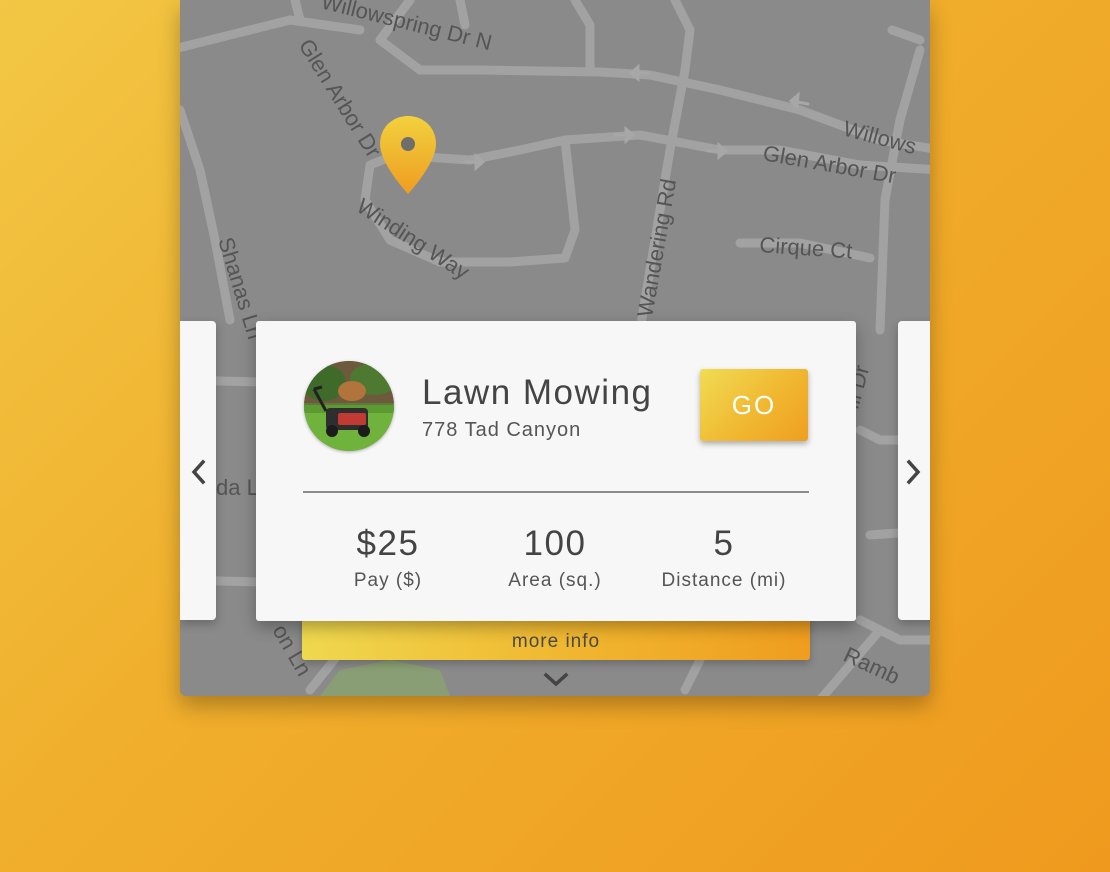  I want to click on street-label-wandering: Wandering Rd, so click(656, 248).